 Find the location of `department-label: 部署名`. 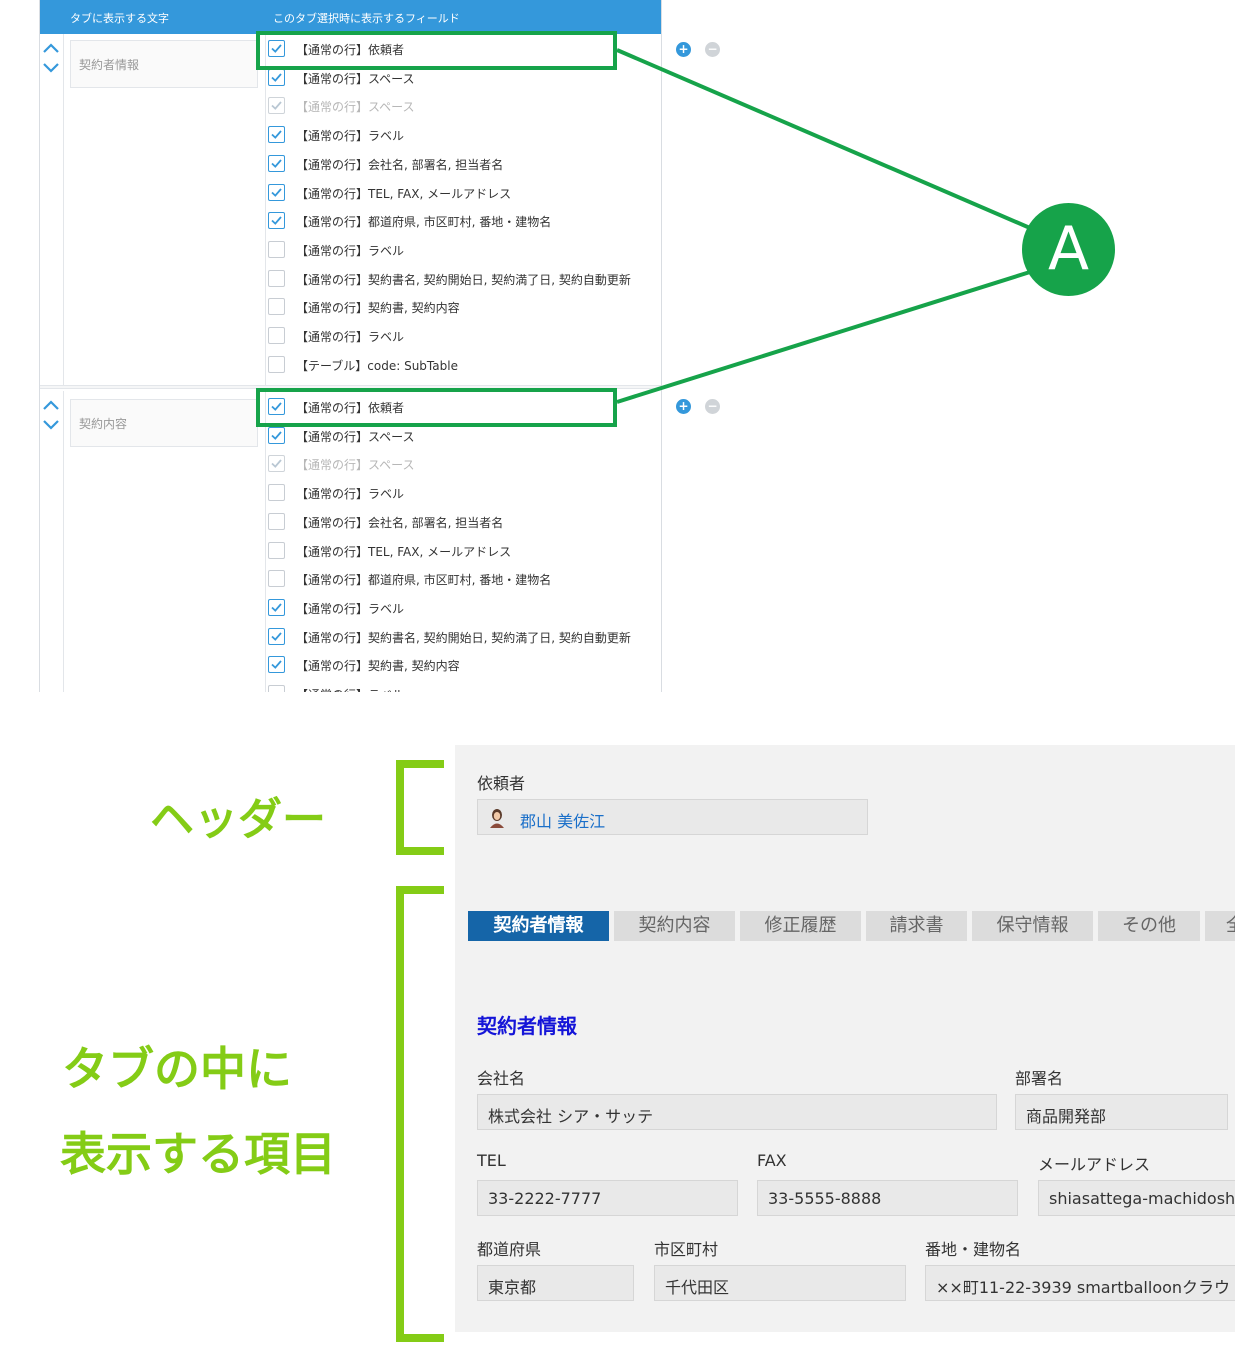

department-label: 部署名 is located at coordinates (1039, 1078).